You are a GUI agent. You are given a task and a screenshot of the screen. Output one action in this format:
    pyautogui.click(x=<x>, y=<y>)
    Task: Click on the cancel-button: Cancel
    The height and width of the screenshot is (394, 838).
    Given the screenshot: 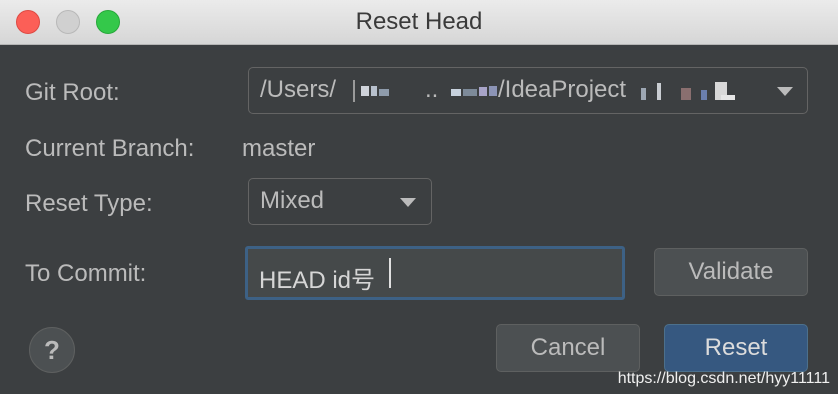 What is the action you would take?
    pyautogui.click(x=568, y=348)
    